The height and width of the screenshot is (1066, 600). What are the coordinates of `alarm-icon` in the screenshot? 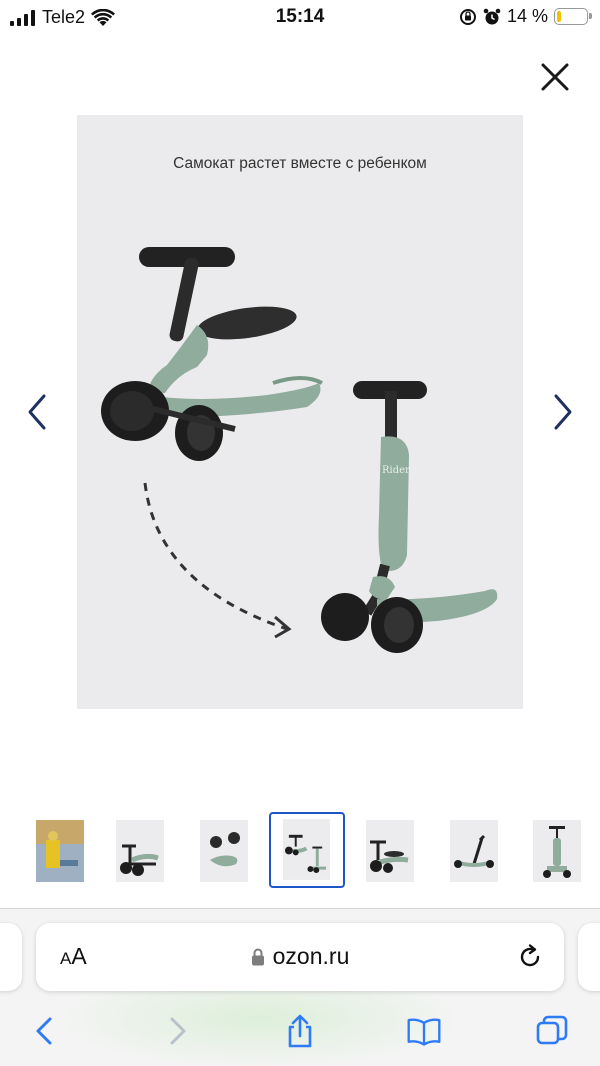 It's located at (492, 16).